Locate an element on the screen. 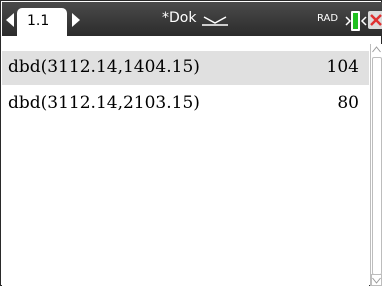  scroll-down-icon is located at coordinates (376, 280).